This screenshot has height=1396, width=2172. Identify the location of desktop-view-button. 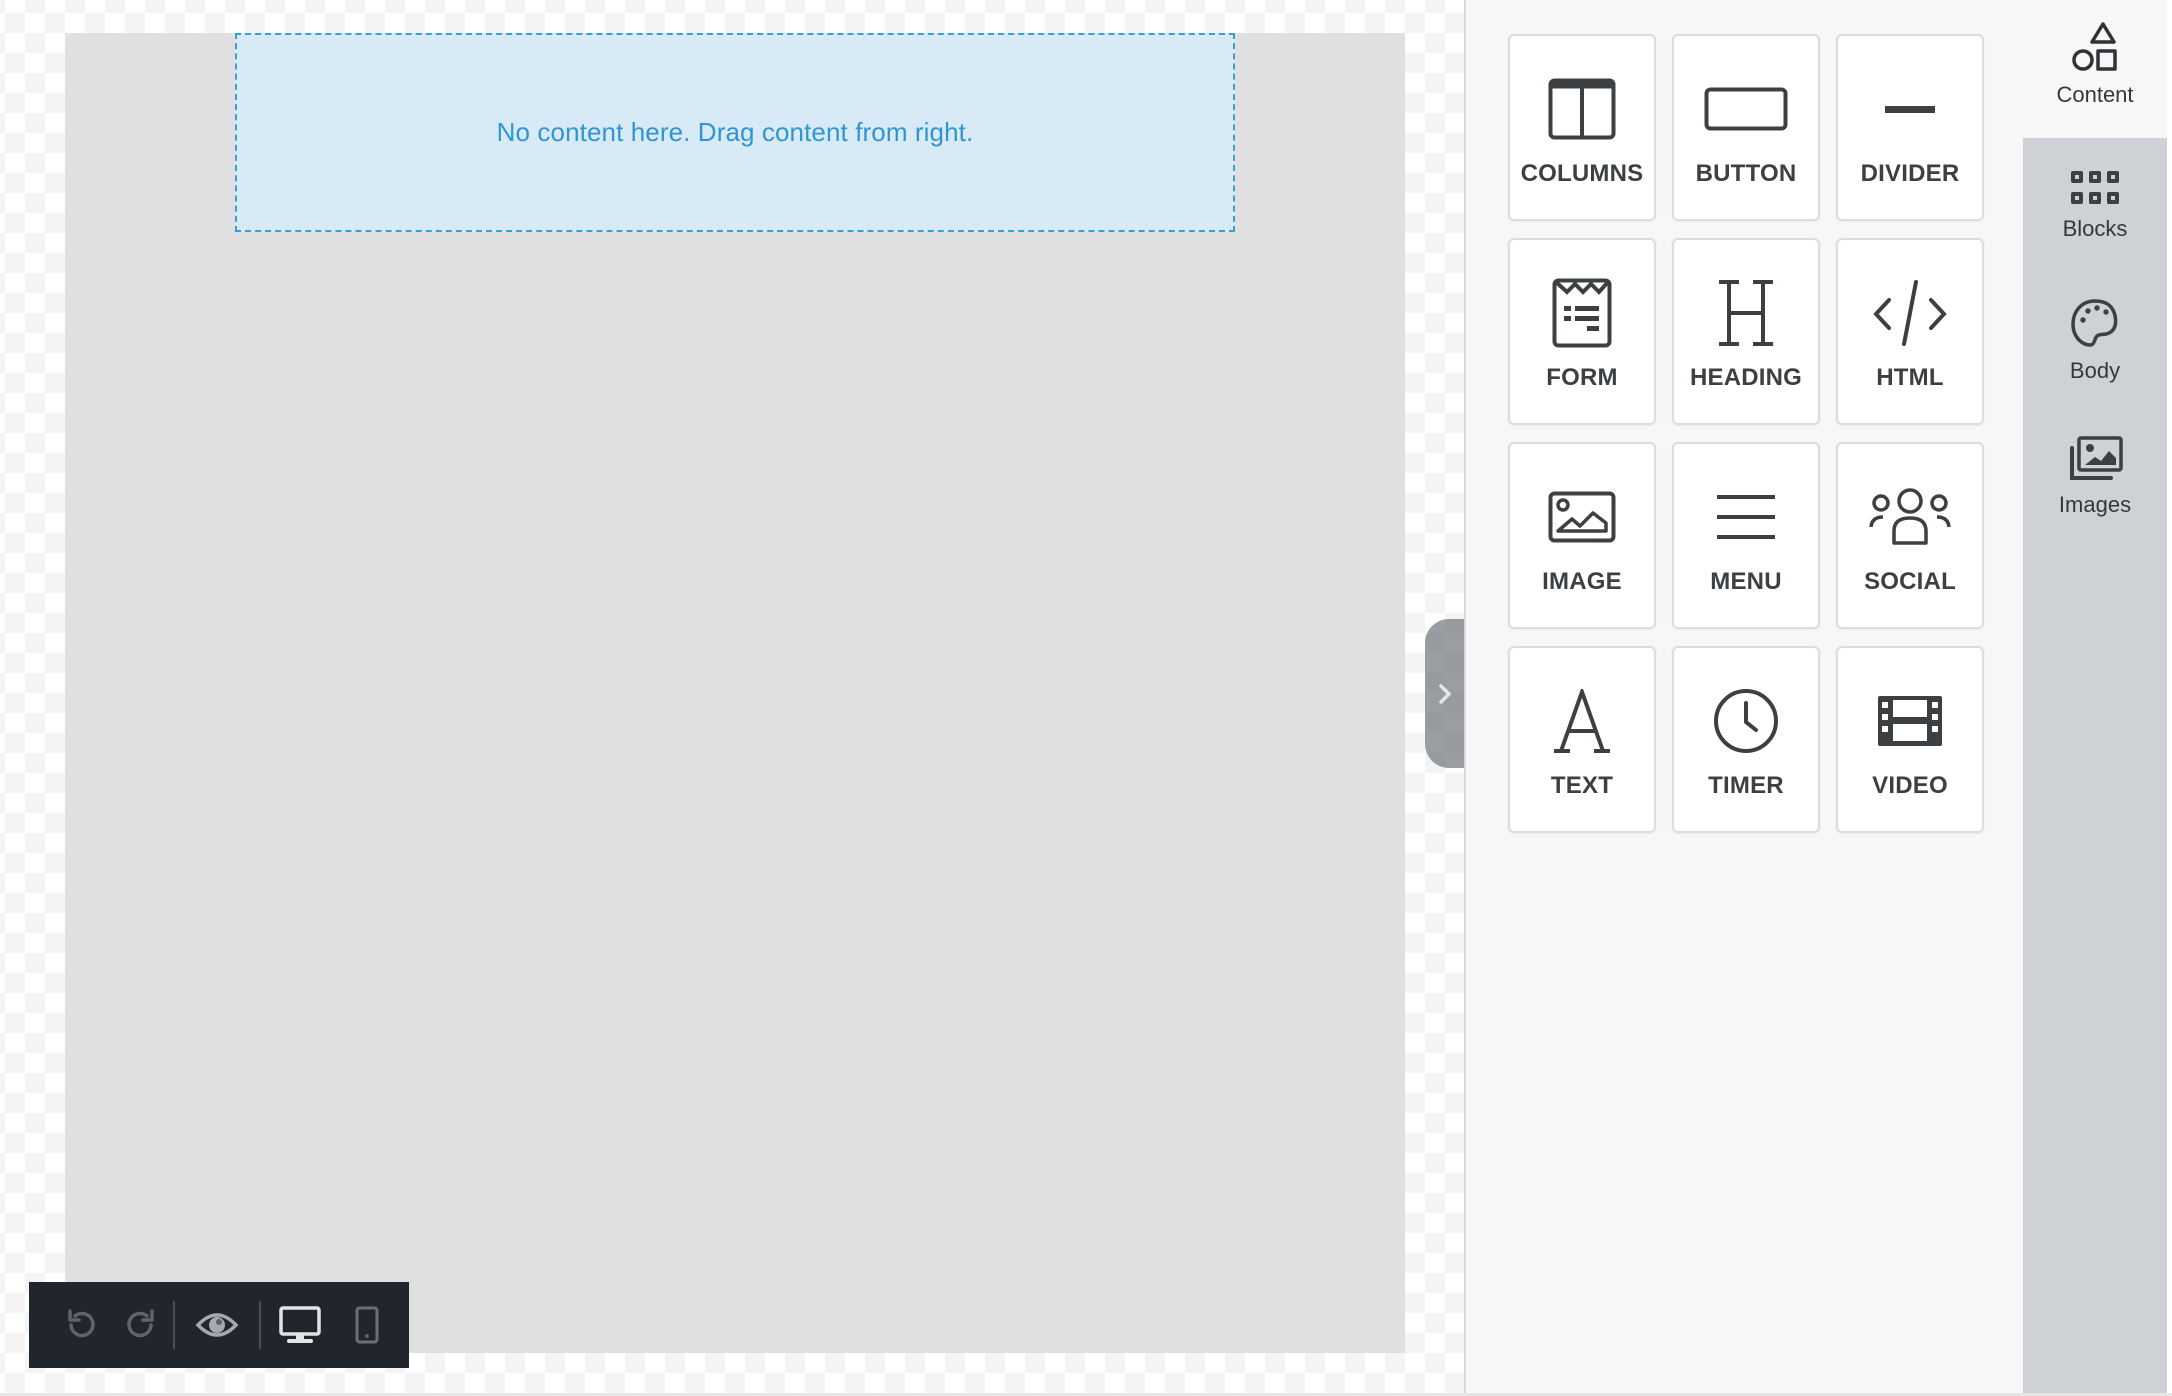
(300, 1325).